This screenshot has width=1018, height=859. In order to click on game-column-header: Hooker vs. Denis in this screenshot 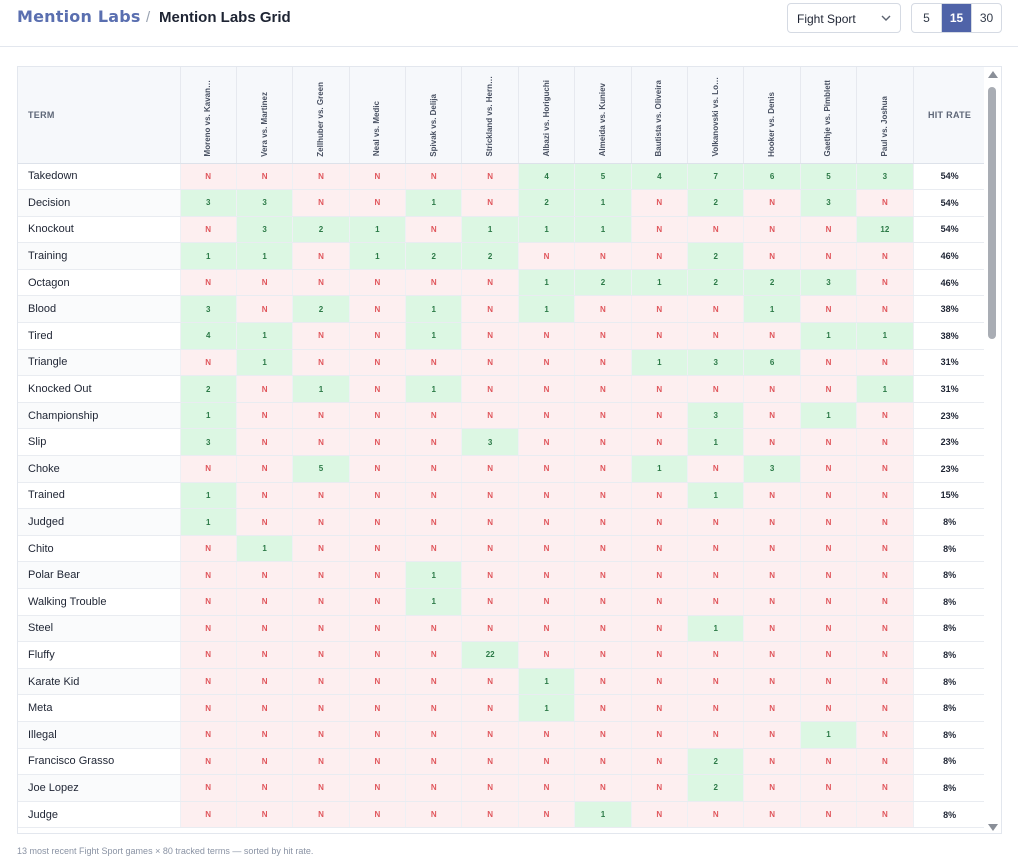, I will do `click(772, 115)`.